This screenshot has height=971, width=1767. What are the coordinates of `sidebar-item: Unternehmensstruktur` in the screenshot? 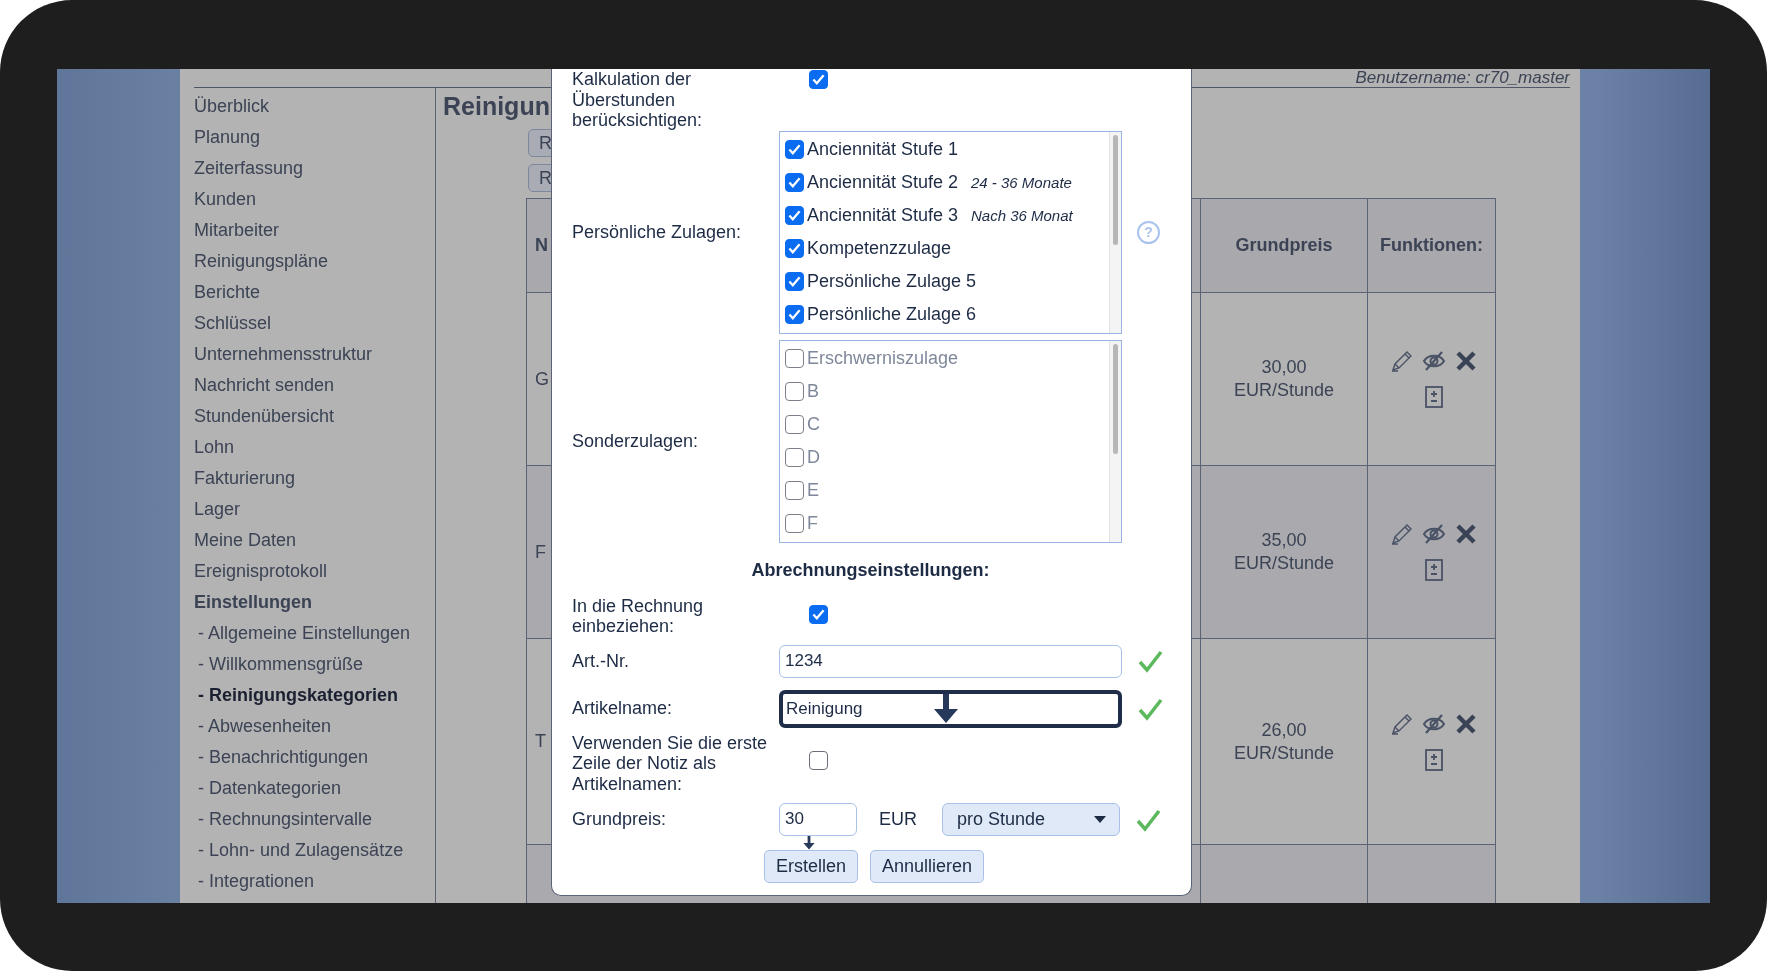 It's located at (283, 354).